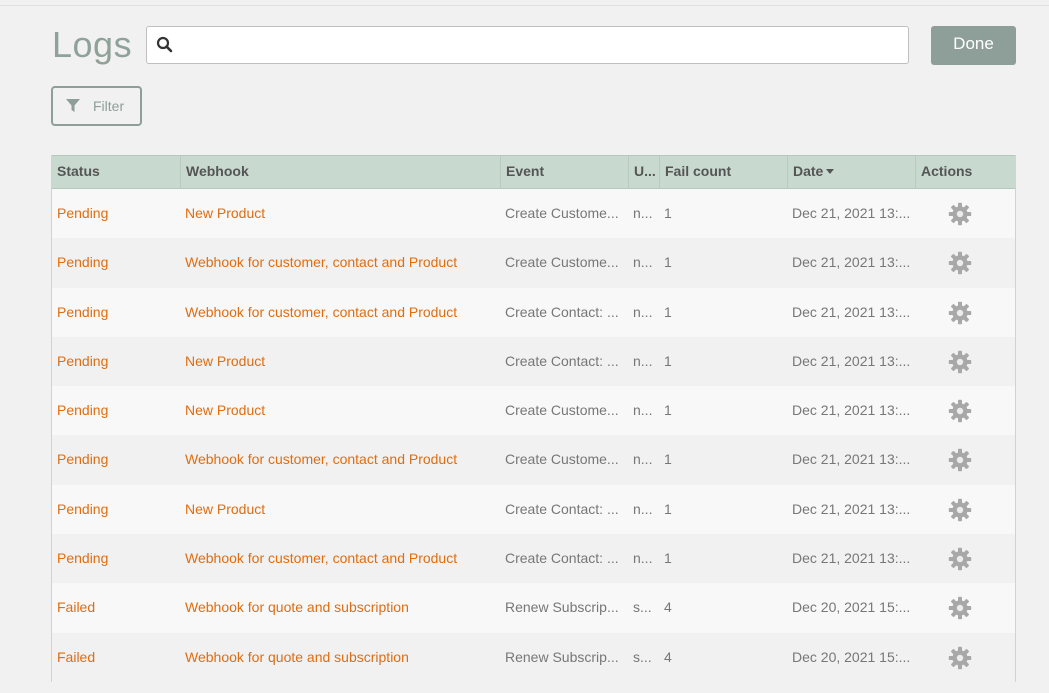 The width and height of the screenshot is (1049, 693). I want to click on page-title: Logs, so click(92, 44).